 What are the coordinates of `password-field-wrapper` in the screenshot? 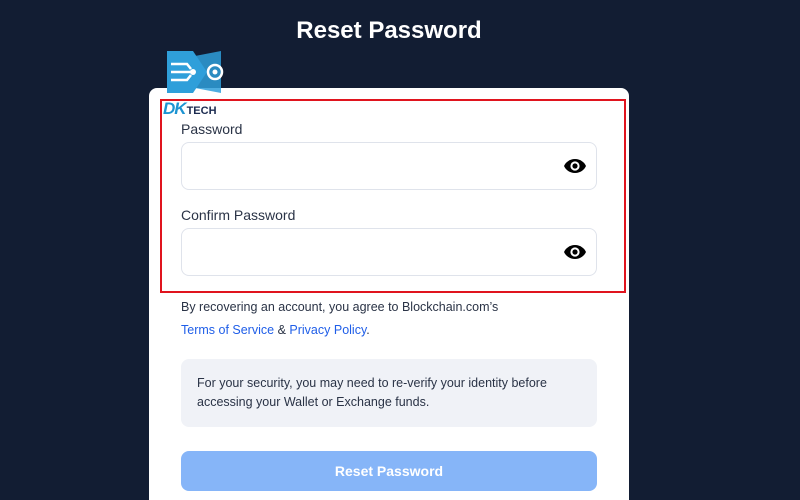 It's located at (389, 166).